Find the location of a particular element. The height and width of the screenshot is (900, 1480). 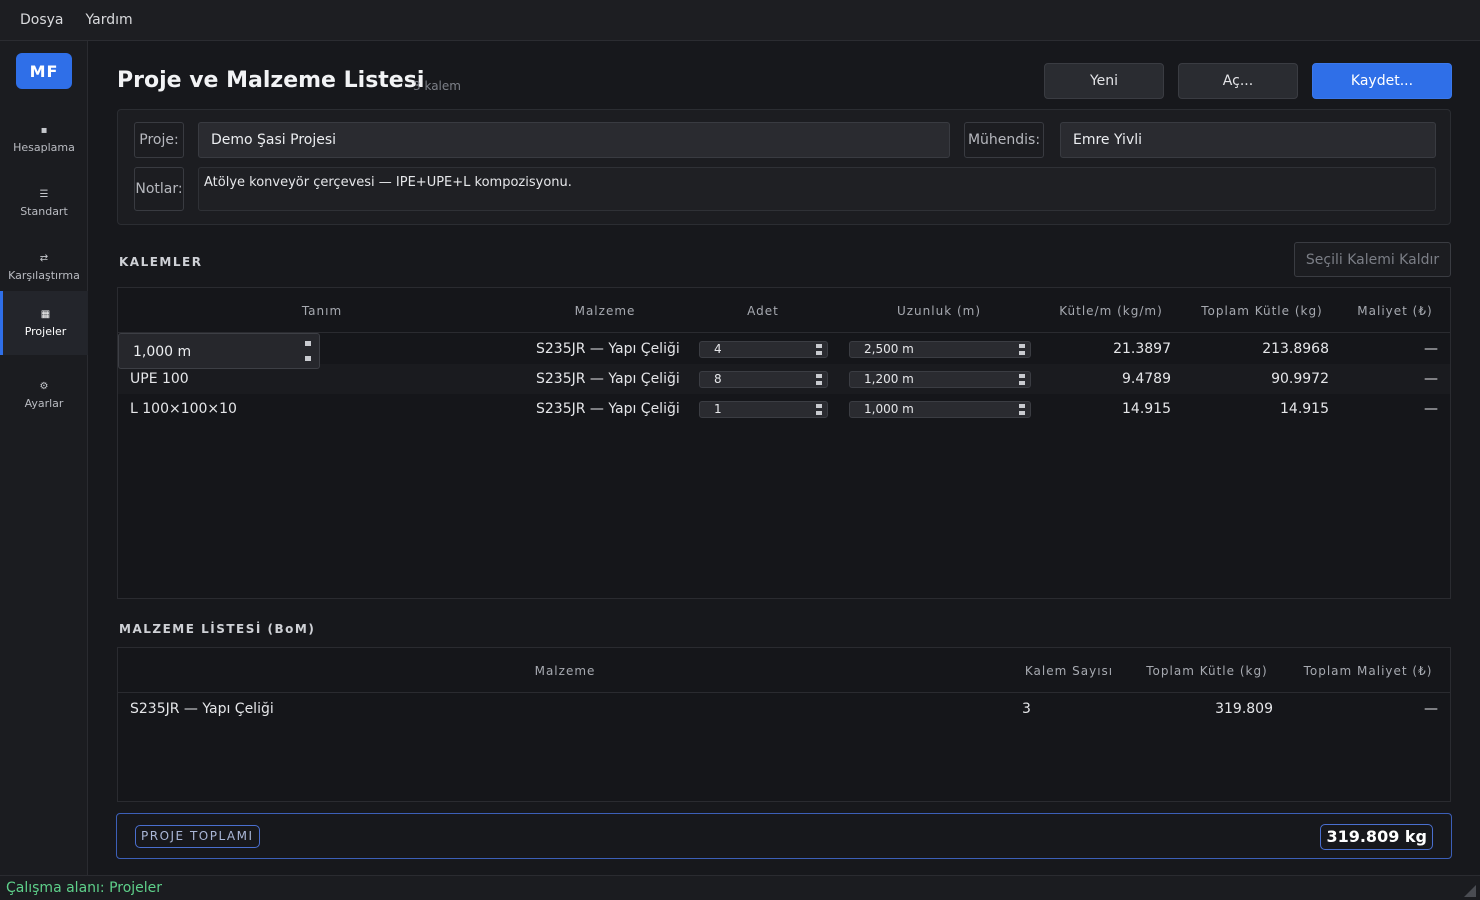

engineer-label: Mühendis: is located at coordinates (1004, 140).